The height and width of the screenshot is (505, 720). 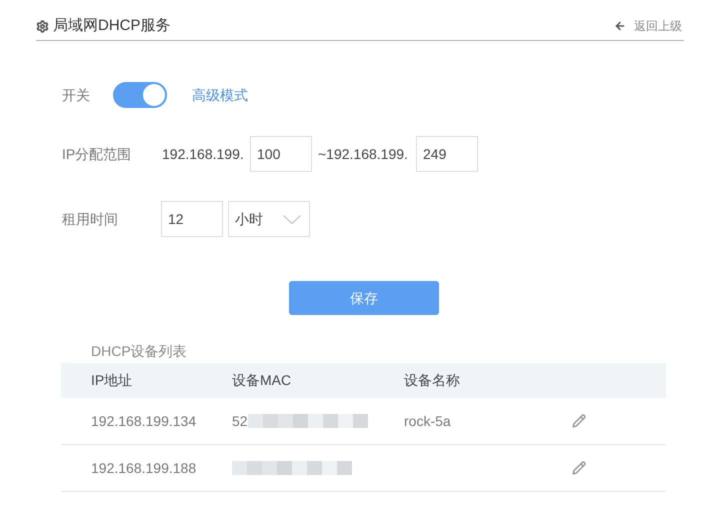 I want to click on field-label: 租用时间, so click(x=90, y=219).